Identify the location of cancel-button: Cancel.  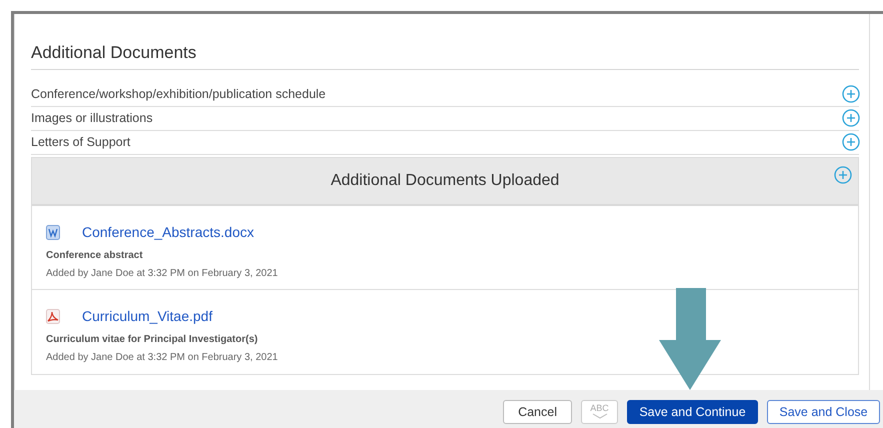
(537, 412).